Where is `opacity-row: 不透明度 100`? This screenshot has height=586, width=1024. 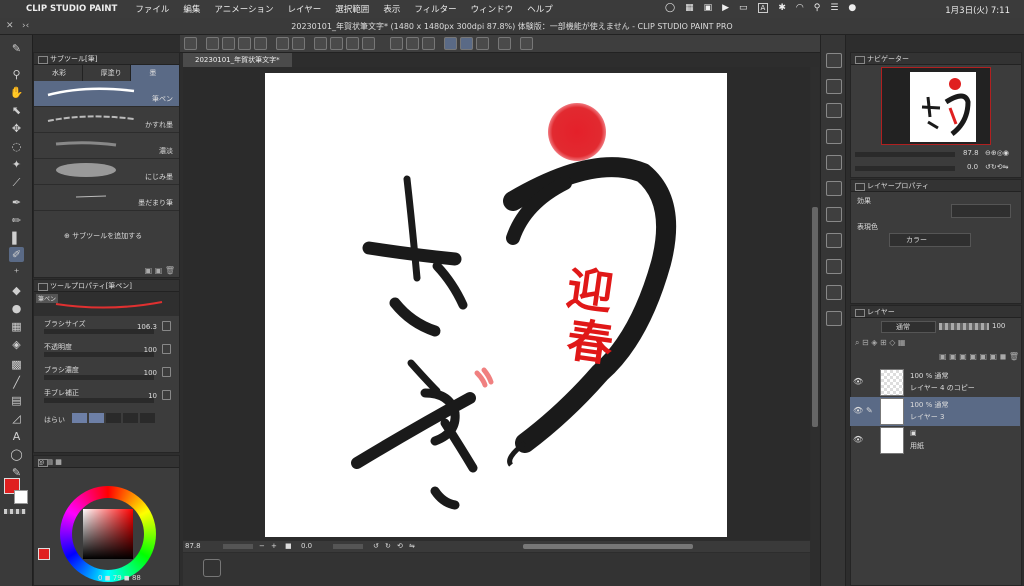 opacity-row: 不透明度 100 is located at coordinates (106, 350).